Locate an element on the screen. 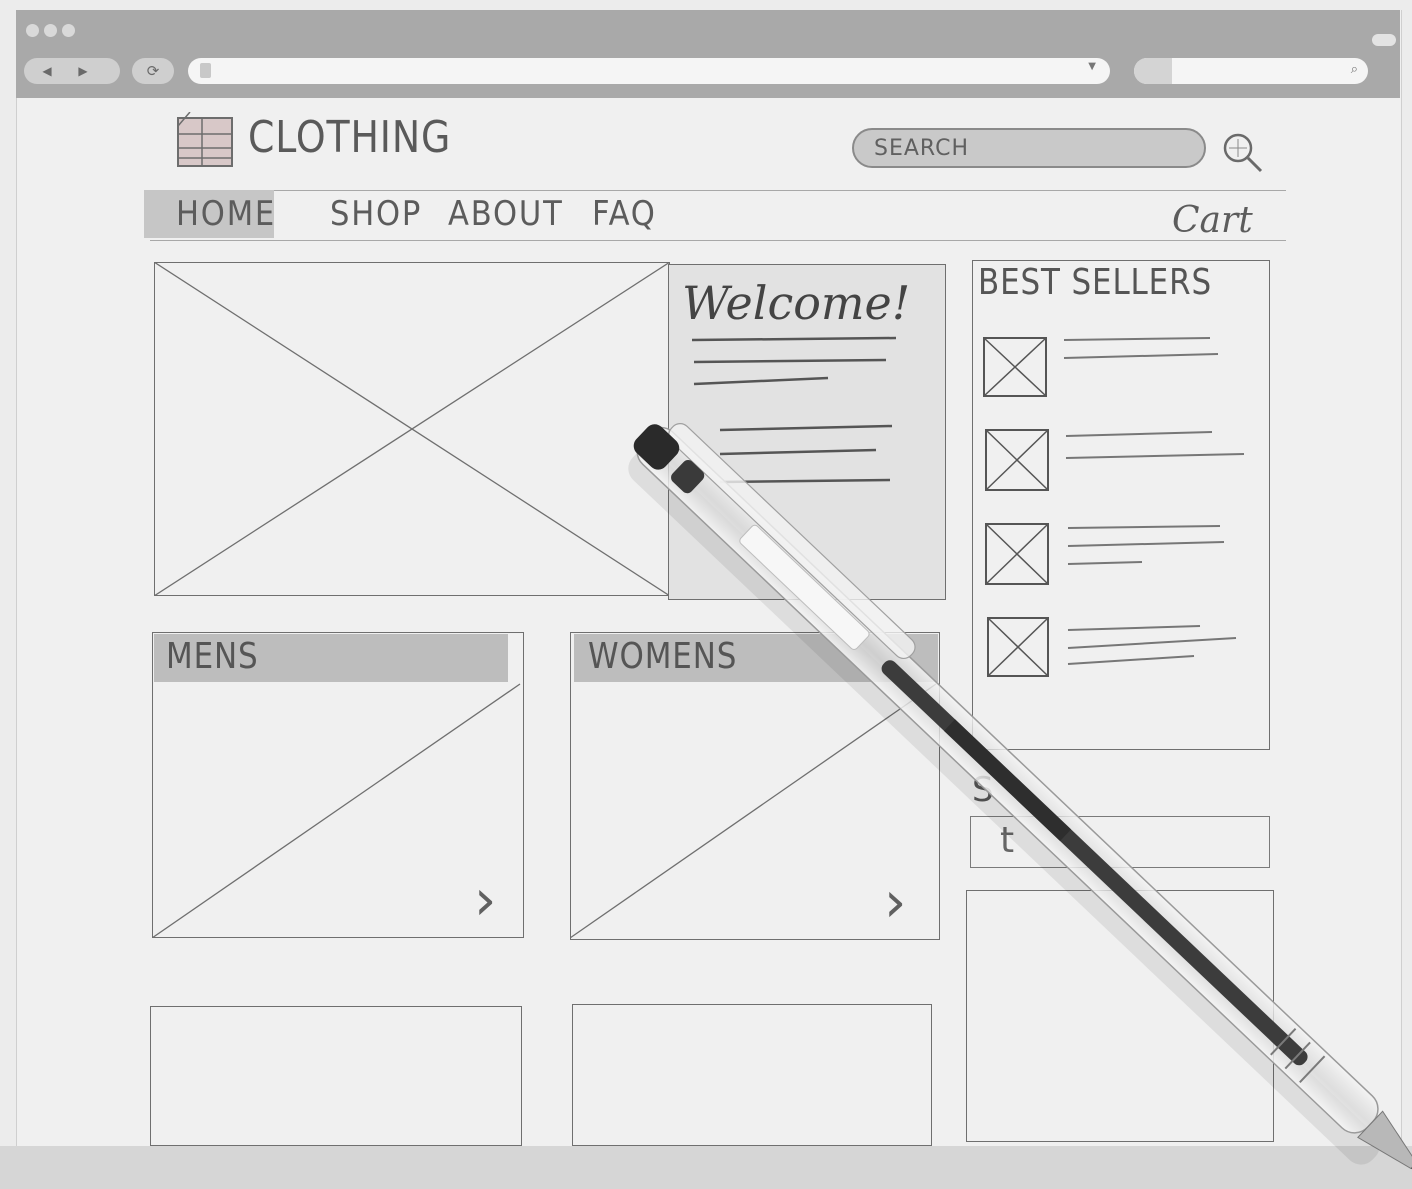 Image resolution: width=1412 pixels, height=1189 pixels. cart-link: Cart is located at coordinates (1212, 220).